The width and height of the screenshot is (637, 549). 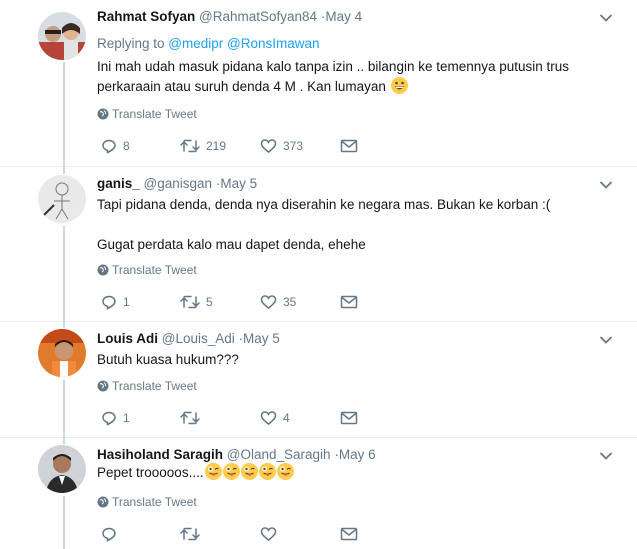 I want to click on tweet-text-line: Butuh kuasa hukum???, so click(x=168, y=359).